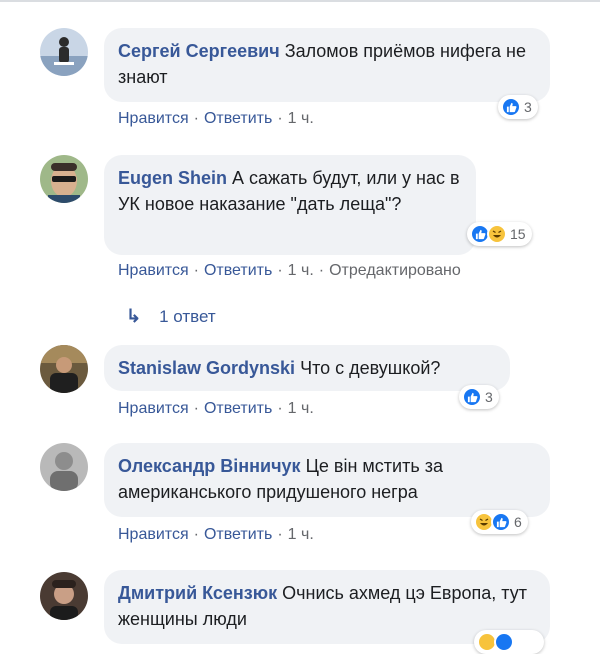 This screenshot has height=654, width=600. I want to click on comment-author: Дмитрий Ксензюк, so click(197, 593).